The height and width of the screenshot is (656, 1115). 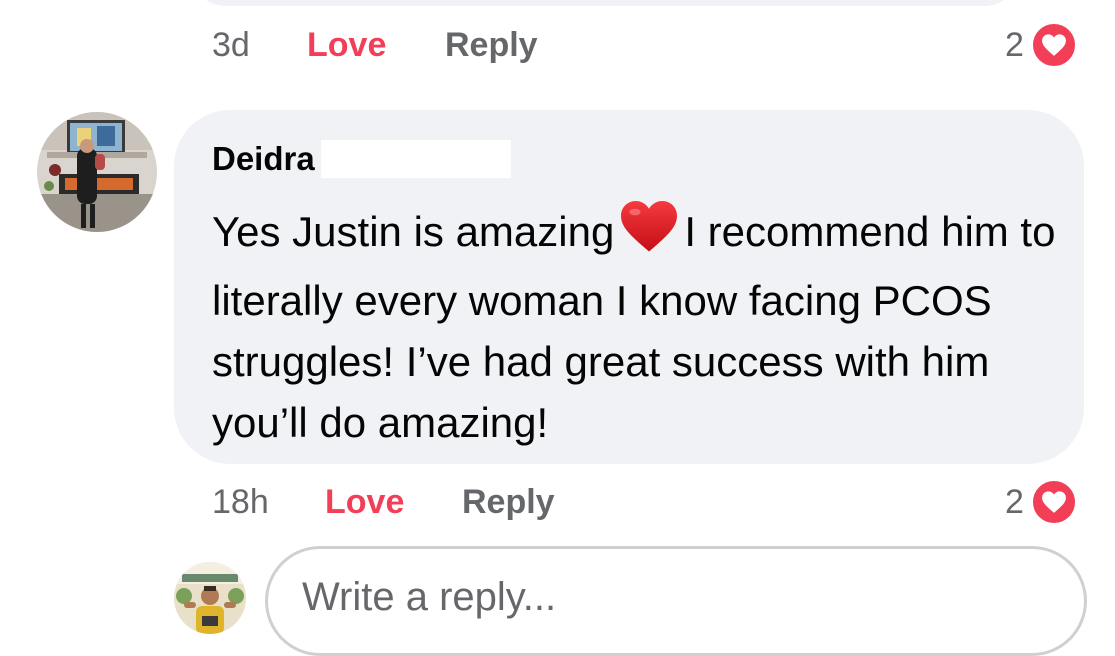 I want to click on reply-input, so click(x=652, y=597).